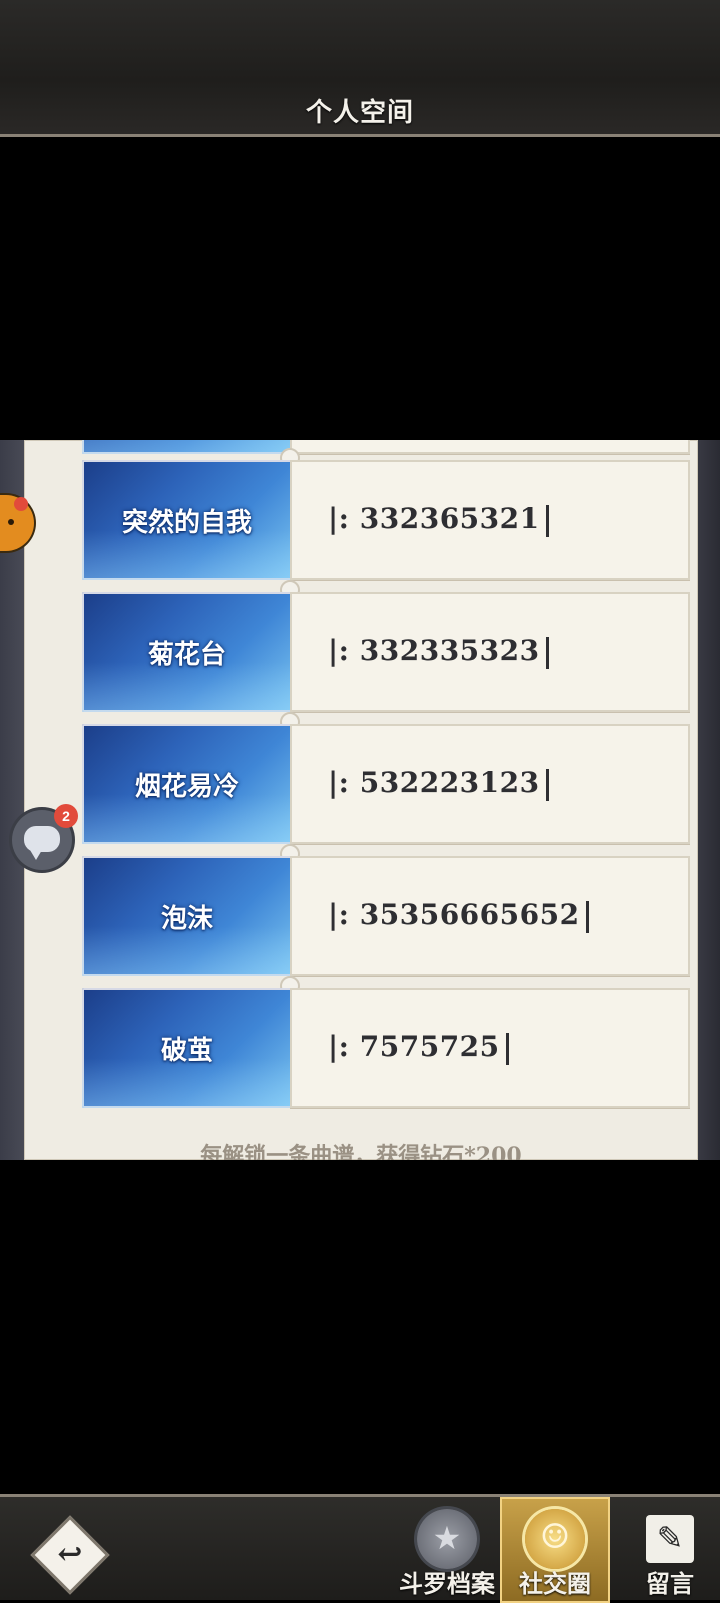 This screenshot has width=720, height=1603. Describe the element at coordinates (670, 1583) in the screenshot. I see `tab-label: 留言` at that location.